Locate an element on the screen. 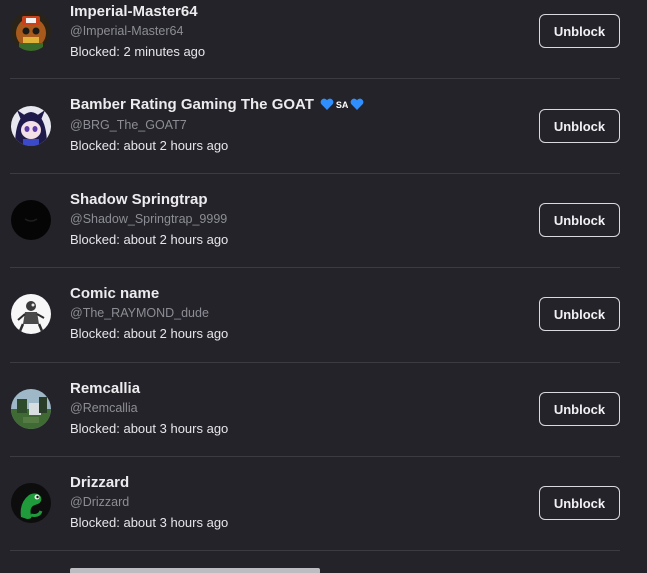 This screenshot has width=647, height=573. username: @Remcallia is located at coordinates (104, 408).